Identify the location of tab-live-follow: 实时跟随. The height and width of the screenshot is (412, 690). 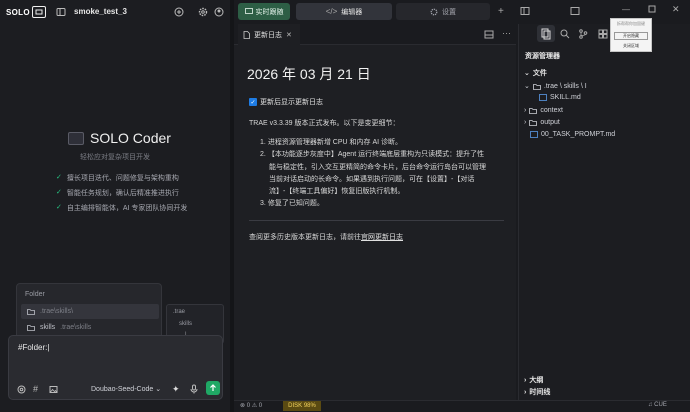
(264, 11).